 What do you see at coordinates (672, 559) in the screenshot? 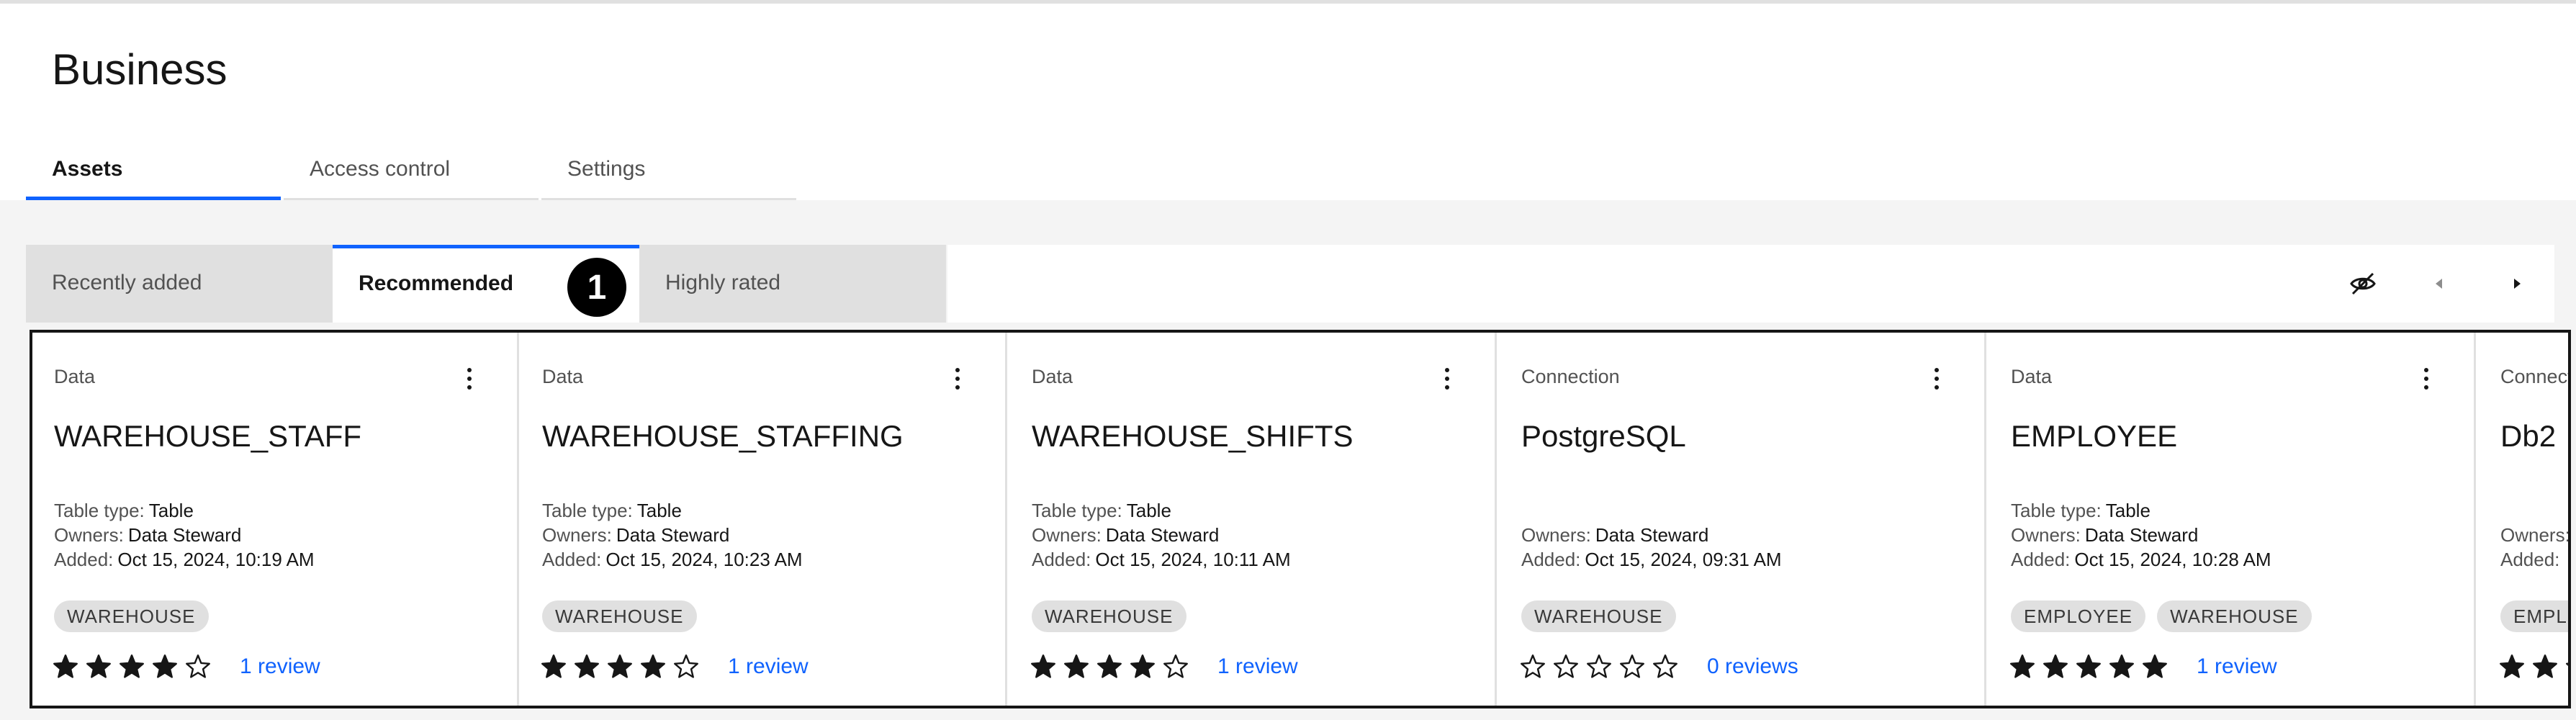
I see `card-added: Added: Oct 15, 2024, 10:23 AM` at bounding box center [672, 559].